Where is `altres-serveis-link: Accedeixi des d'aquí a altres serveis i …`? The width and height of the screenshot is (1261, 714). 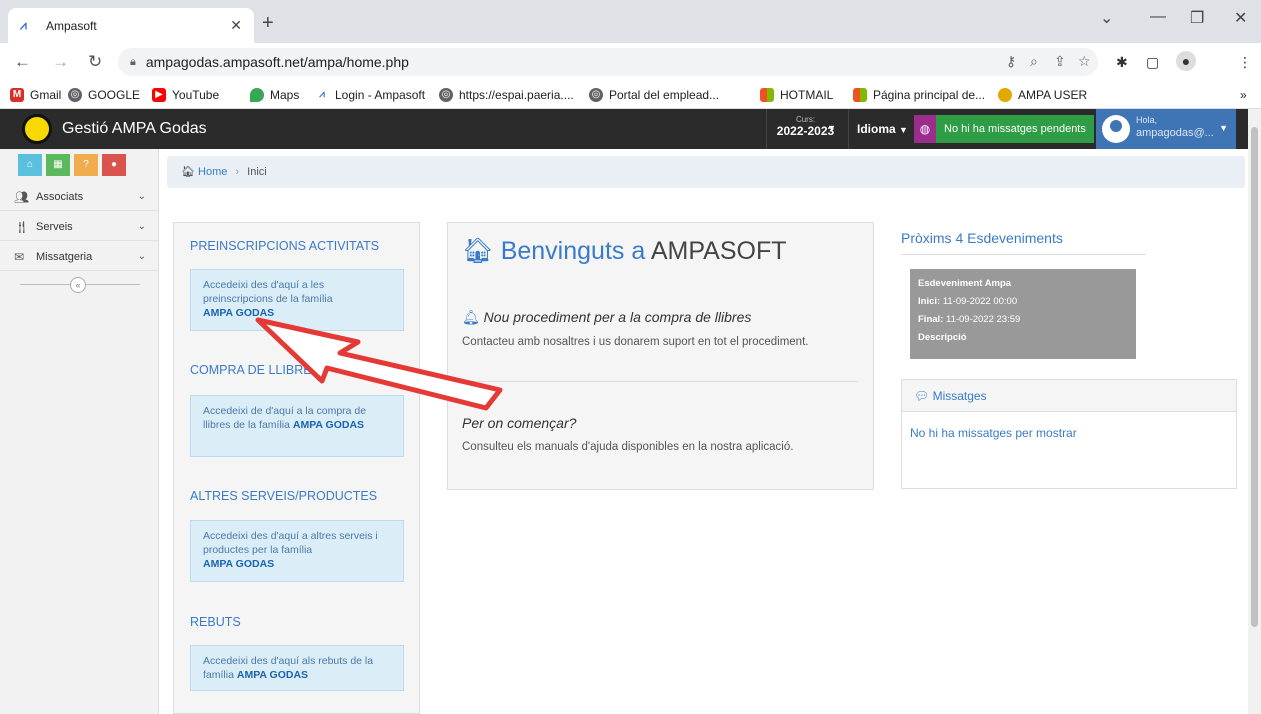
altres-serveis-link: Accedeixi des d'aquí a altres serveis i … is located at coordinates (297, 551).